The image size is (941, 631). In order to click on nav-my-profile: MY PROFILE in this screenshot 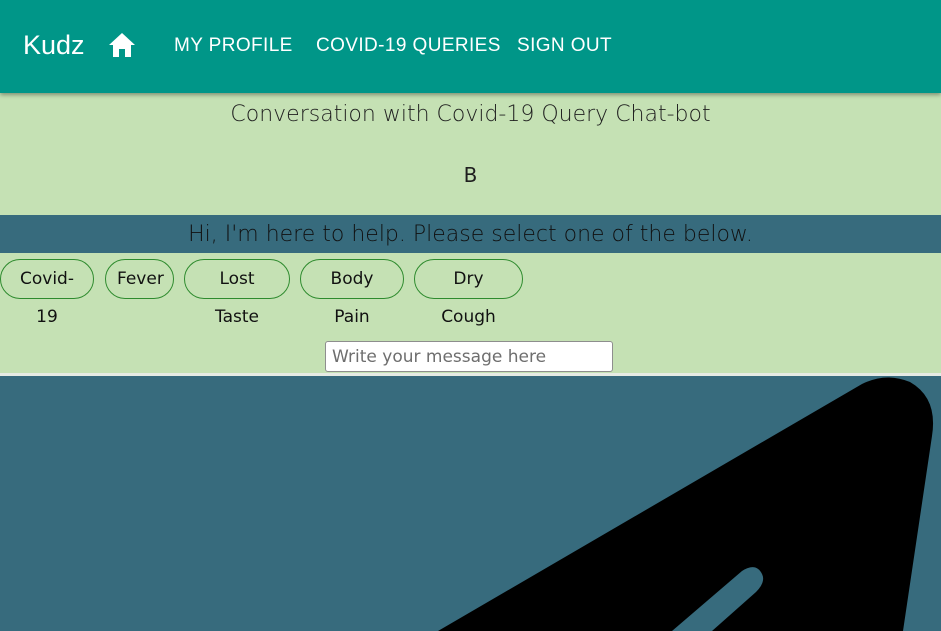, I will do `click(233, 46)`.